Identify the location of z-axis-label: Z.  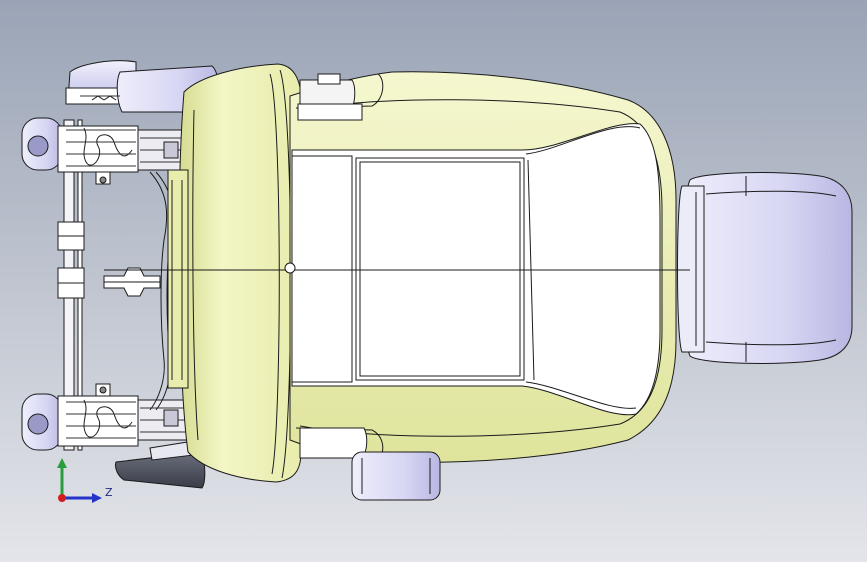
(109, 492).